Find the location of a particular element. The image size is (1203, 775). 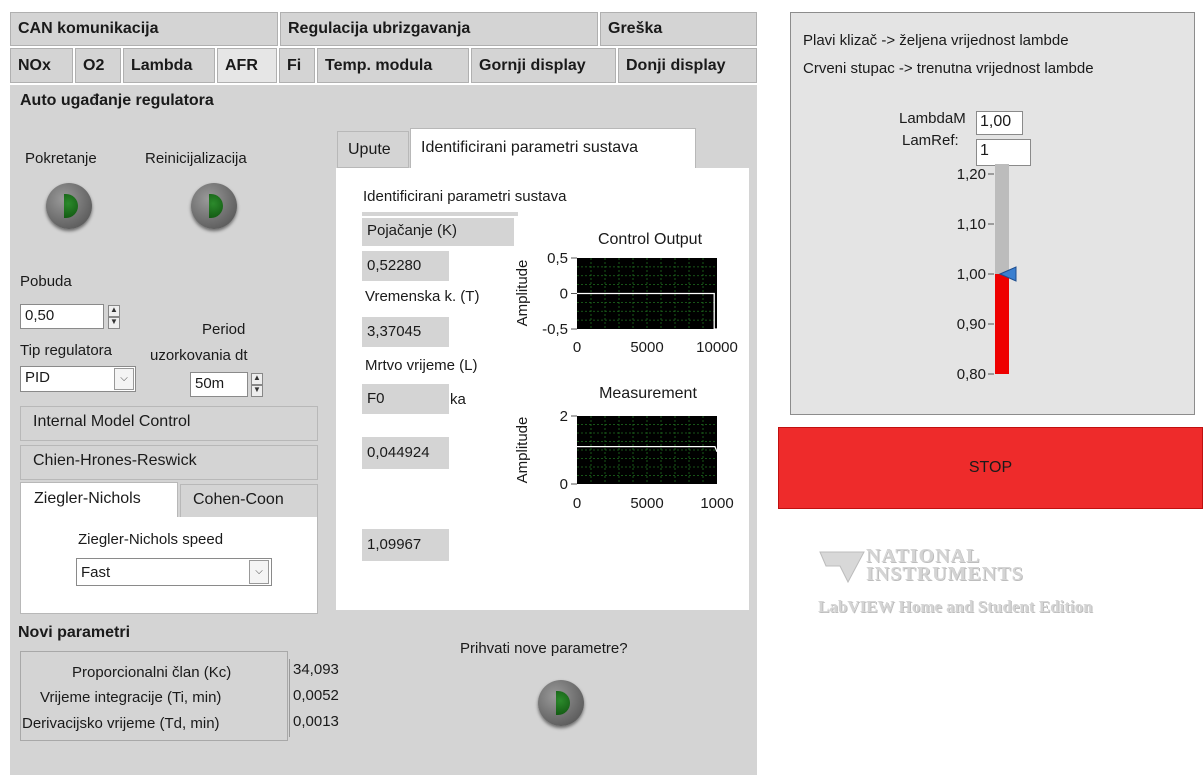

tab-label: Fi is located at coordinates (294, 65).